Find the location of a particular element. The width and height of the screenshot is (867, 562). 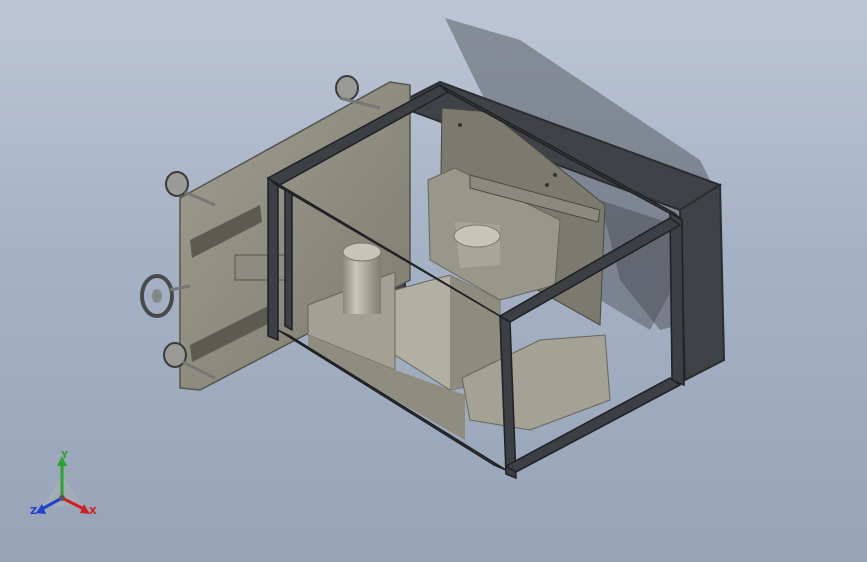

triad-x-label: X is located at coordinates (93, 511).